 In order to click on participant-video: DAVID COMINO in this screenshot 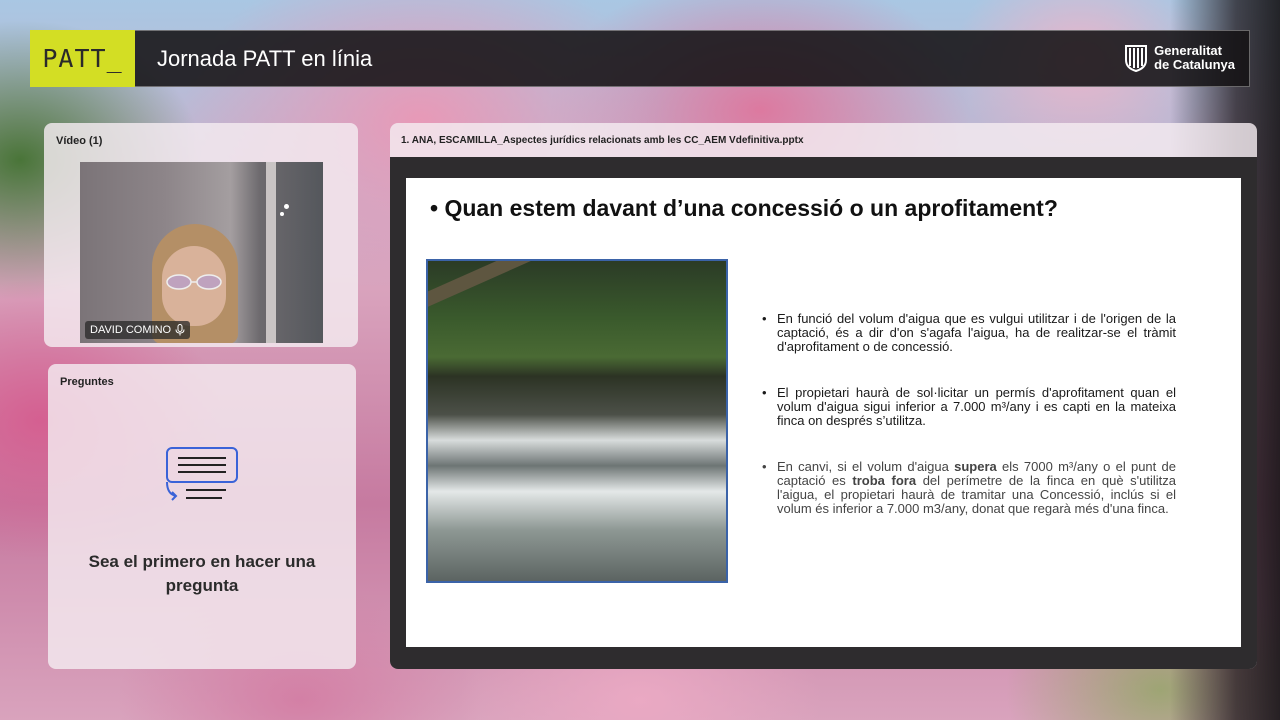, I will do `click(201, 252)`.